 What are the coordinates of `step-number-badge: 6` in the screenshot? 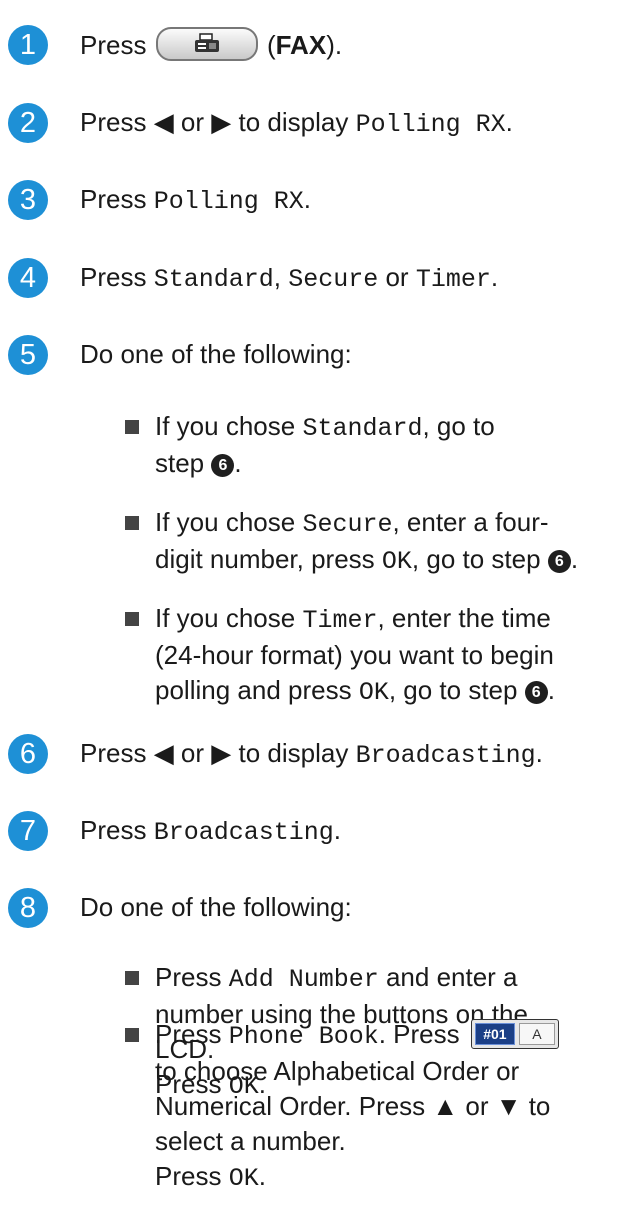 It's located at (28, 754).